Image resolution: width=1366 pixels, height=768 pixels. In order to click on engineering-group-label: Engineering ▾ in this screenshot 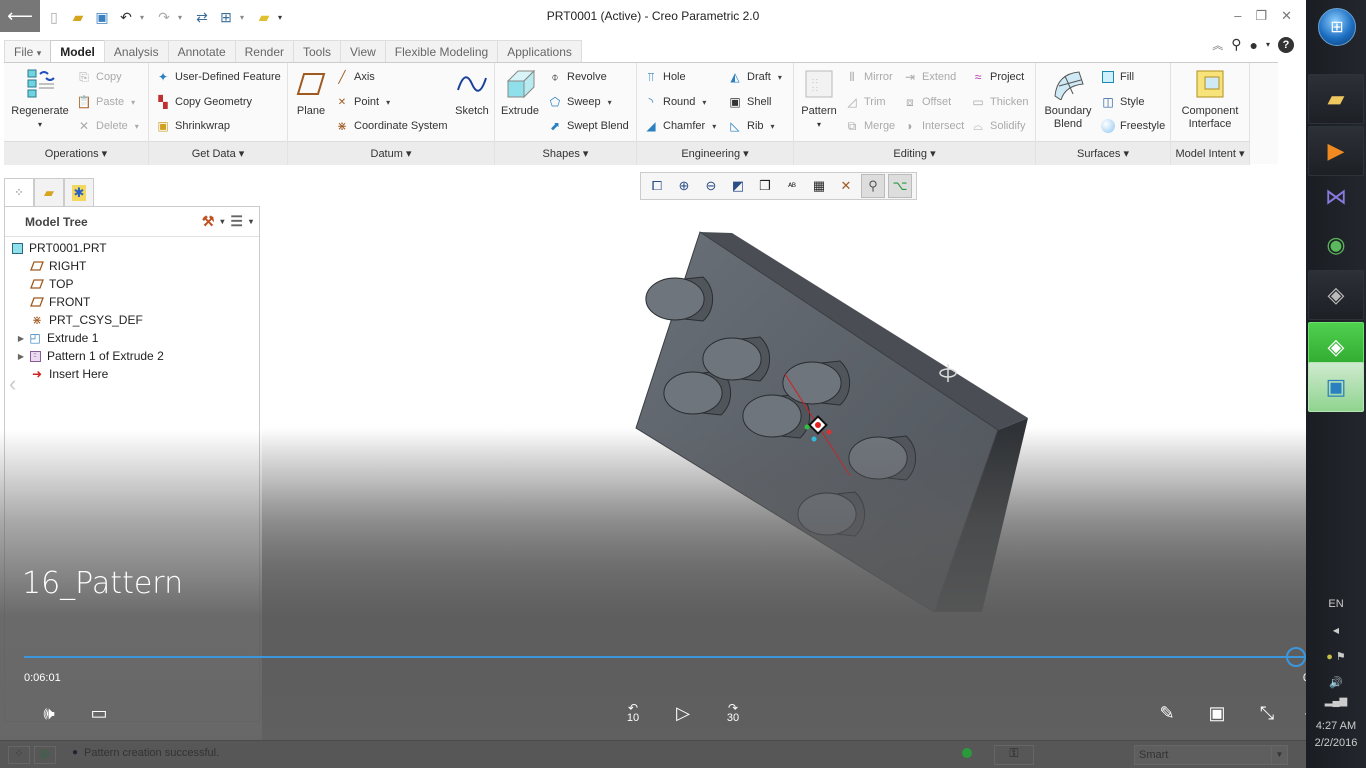, I will do `click(715, 153)`.